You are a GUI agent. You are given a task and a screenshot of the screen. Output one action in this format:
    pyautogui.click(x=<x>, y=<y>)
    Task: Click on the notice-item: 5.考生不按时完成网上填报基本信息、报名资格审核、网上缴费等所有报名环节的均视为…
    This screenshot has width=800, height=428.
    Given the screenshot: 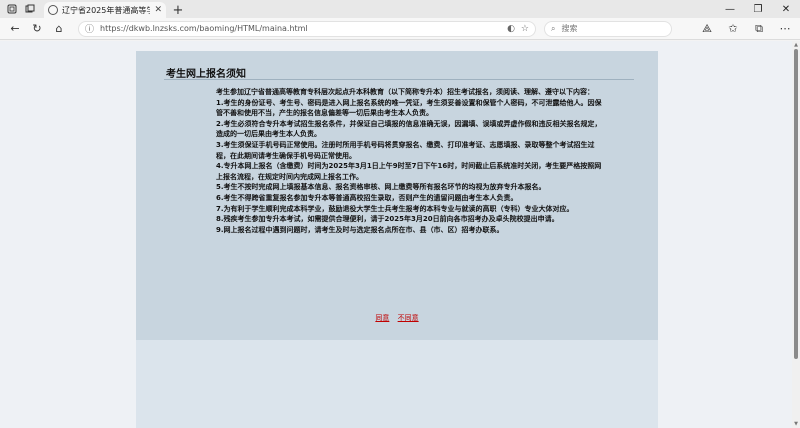 What is the action you would take?
    pyautogui.click(x=381, y=187)
    